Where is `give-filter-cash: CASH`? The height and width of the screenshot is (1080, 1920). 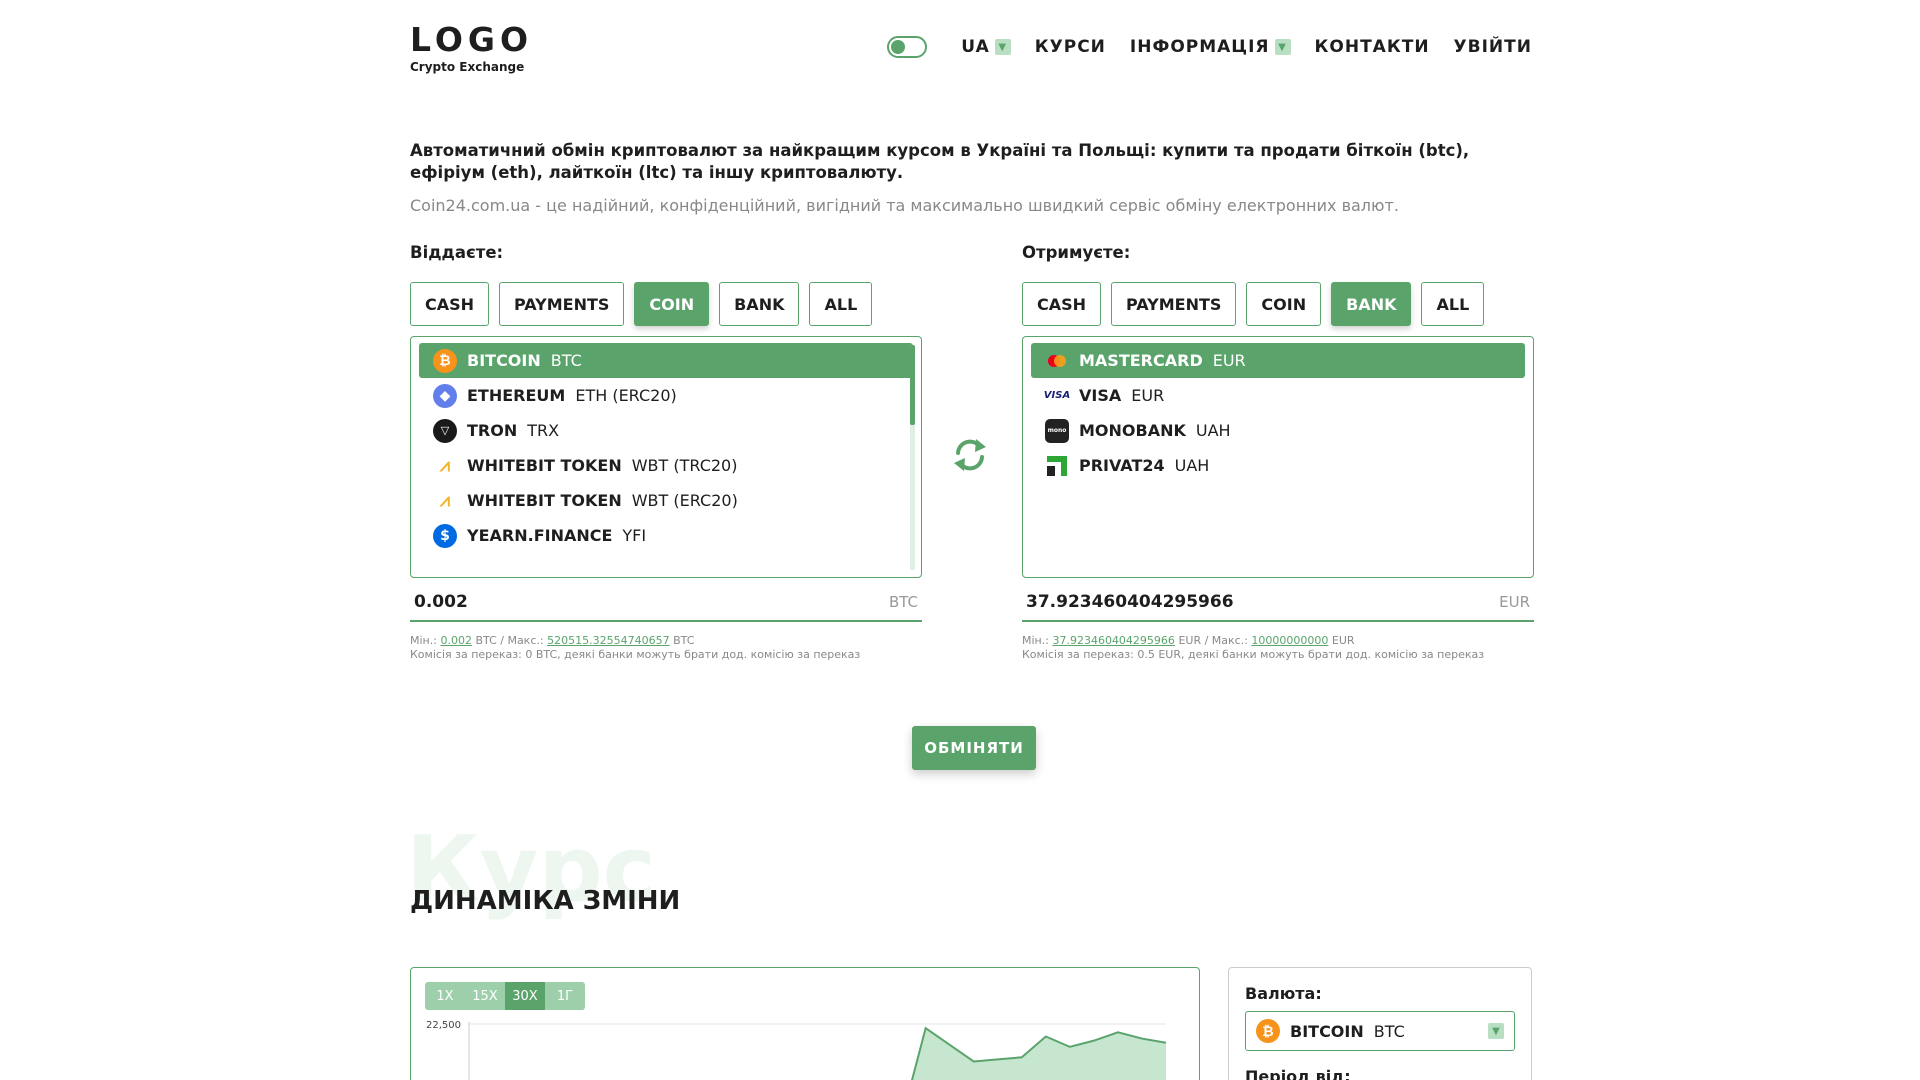 give-filter-cash: CASH is located at coordinates (450, 304).